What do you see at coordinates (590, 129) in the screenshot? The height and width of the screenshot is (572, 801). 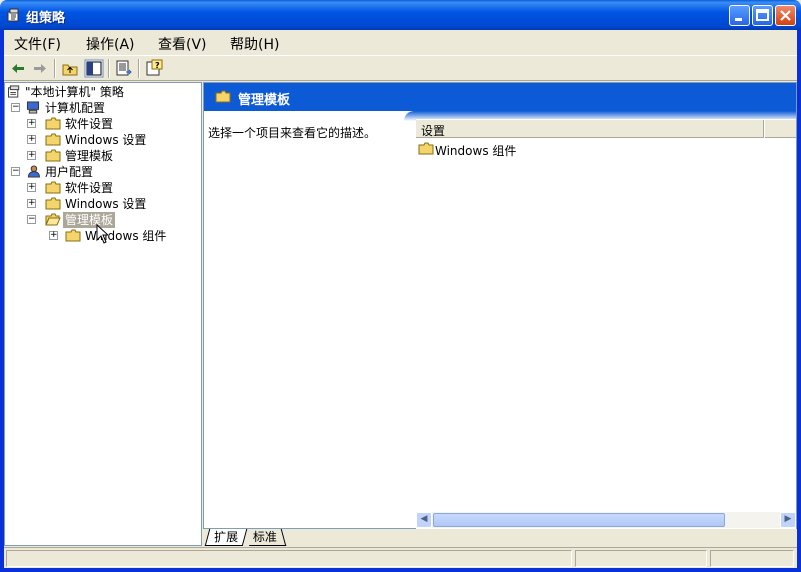 I see `column-header-settings: 设置` at bounding box center [590, 129].